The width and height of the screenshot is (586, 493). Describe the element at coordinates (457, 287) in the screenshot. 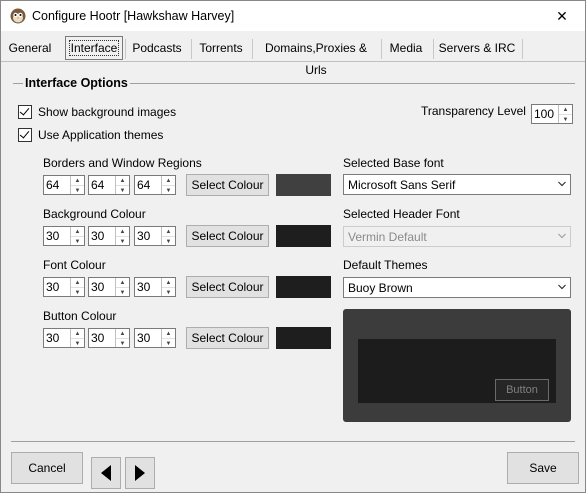

I see `default-themes-select: Buoy Brown` at that location.